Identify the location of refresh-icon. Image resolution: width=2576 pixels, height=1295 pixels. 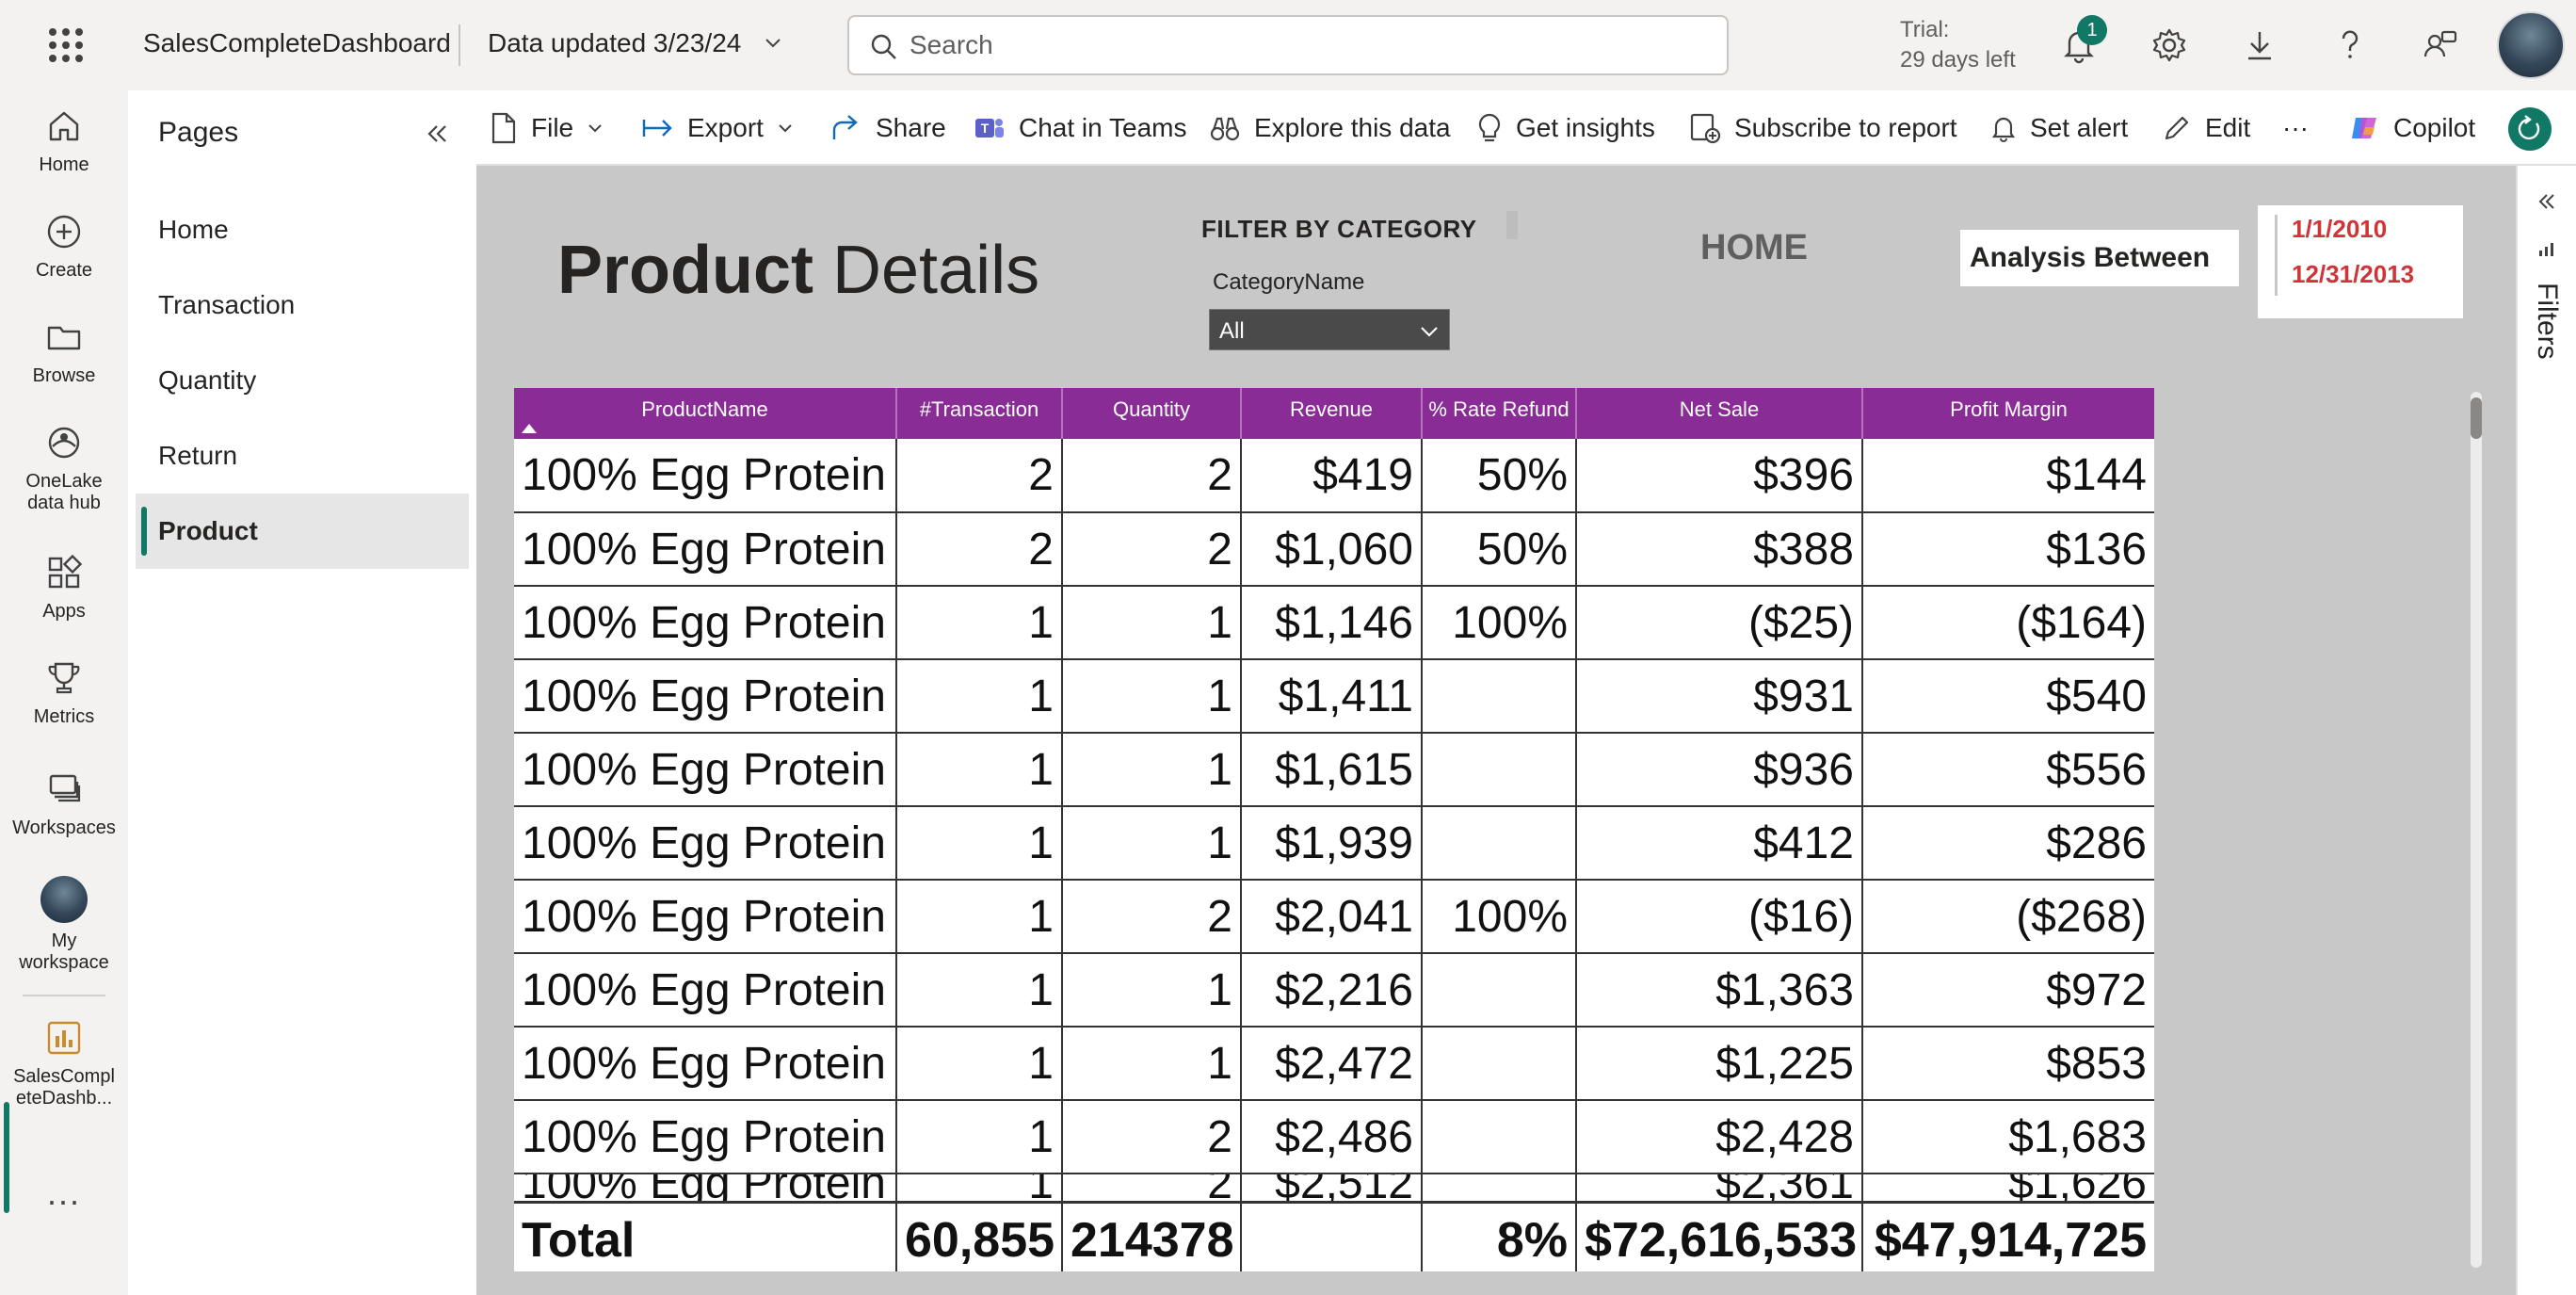
(2530, 129).